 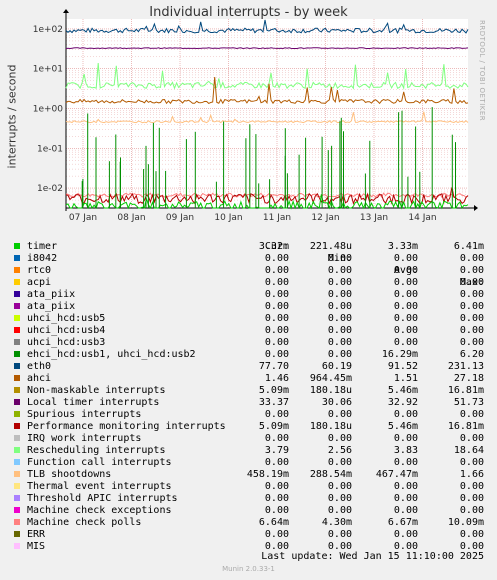 What do you see at coordinates (422, 218) in the screenshot?
I see `x-tick-label: 14 Jan` at bounding box center [422, 218].